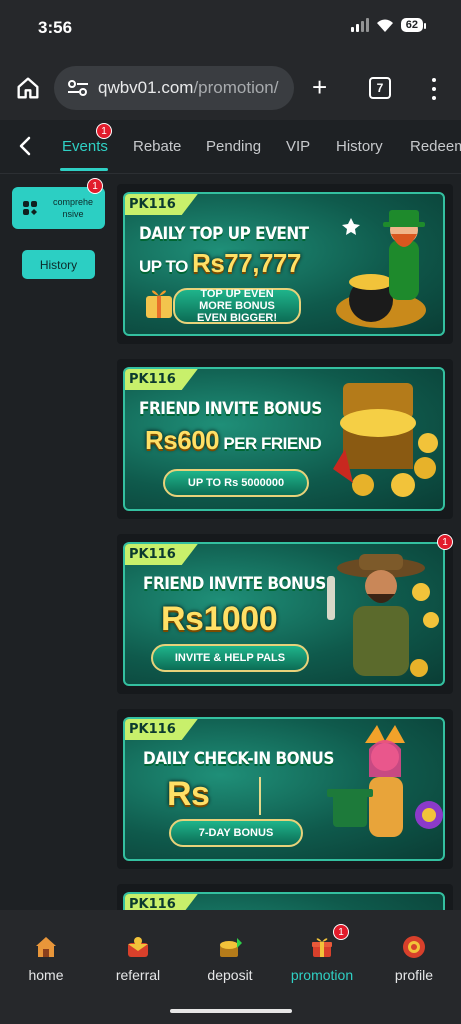 The height and width of the screenshot is (1024, 461). I want to click on tab-history: History, so click(359, 146).